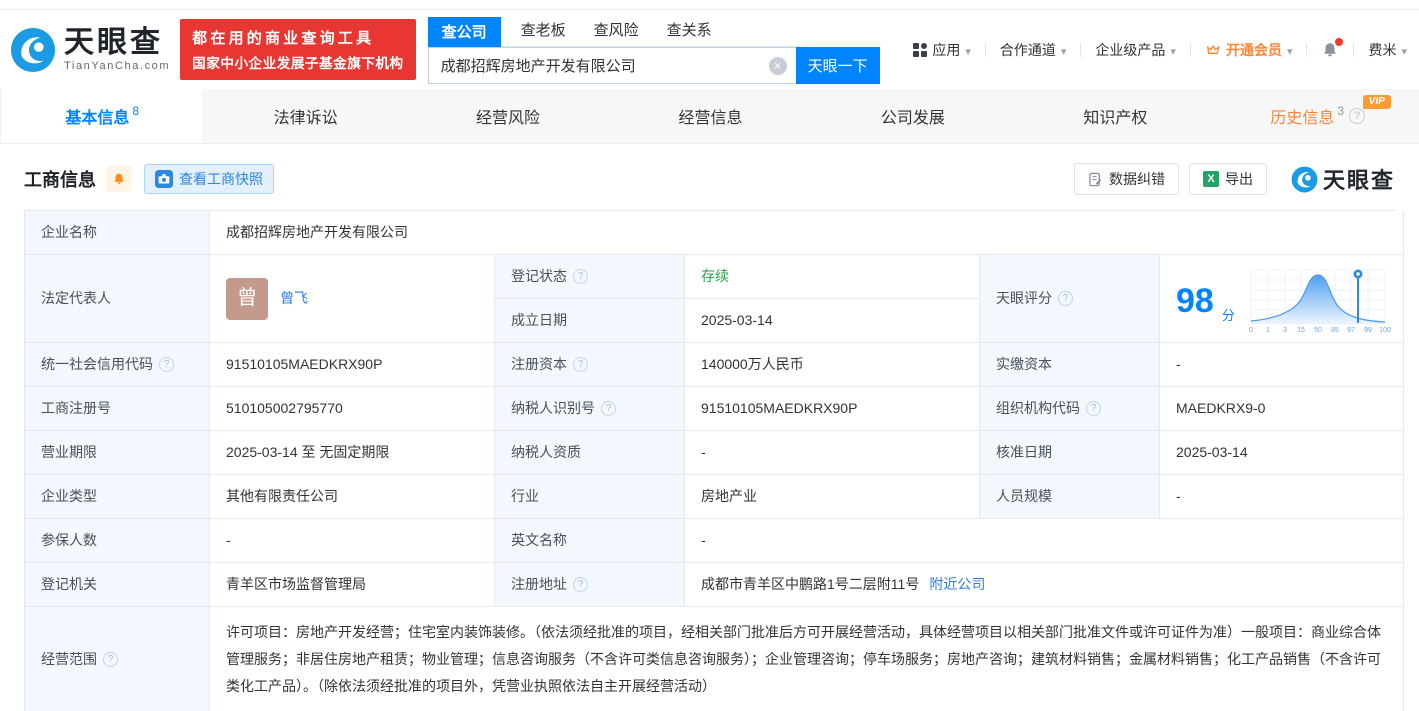  Describe the element at coordinates (957, 584) in the screenshot. I see `nearby-companies-link: 附近公司` at that location.